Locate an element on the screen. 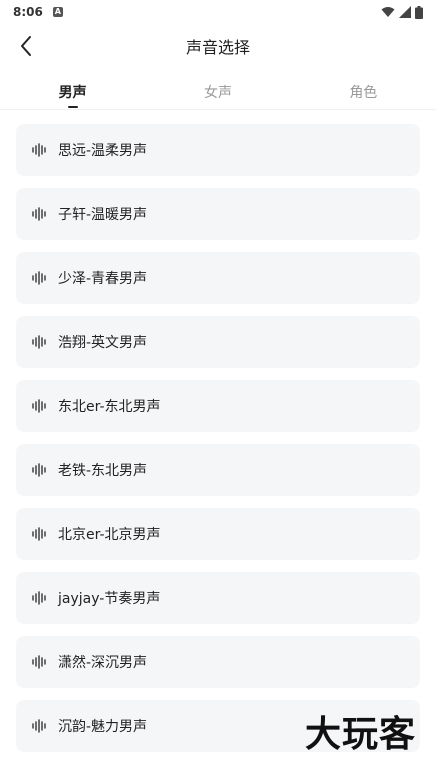 This screenshot has height=775, width=436. voice-label: 潇然-深沉男声 is located at coordinates (103, 663).